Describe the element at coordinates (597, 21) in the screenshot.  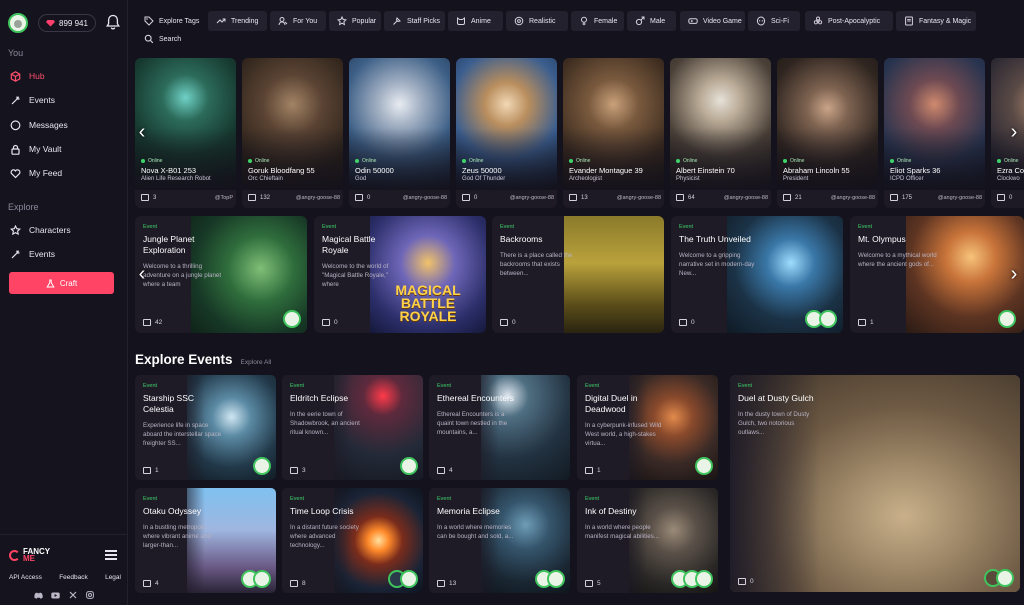
I see `tag-female: Female` at that location.